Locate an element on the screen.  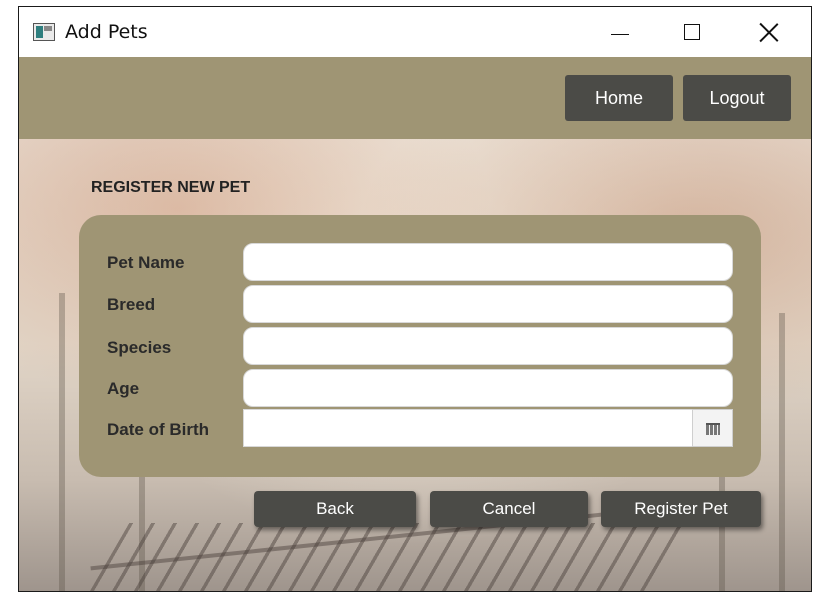
close-button is located at coordinates (769, 32).